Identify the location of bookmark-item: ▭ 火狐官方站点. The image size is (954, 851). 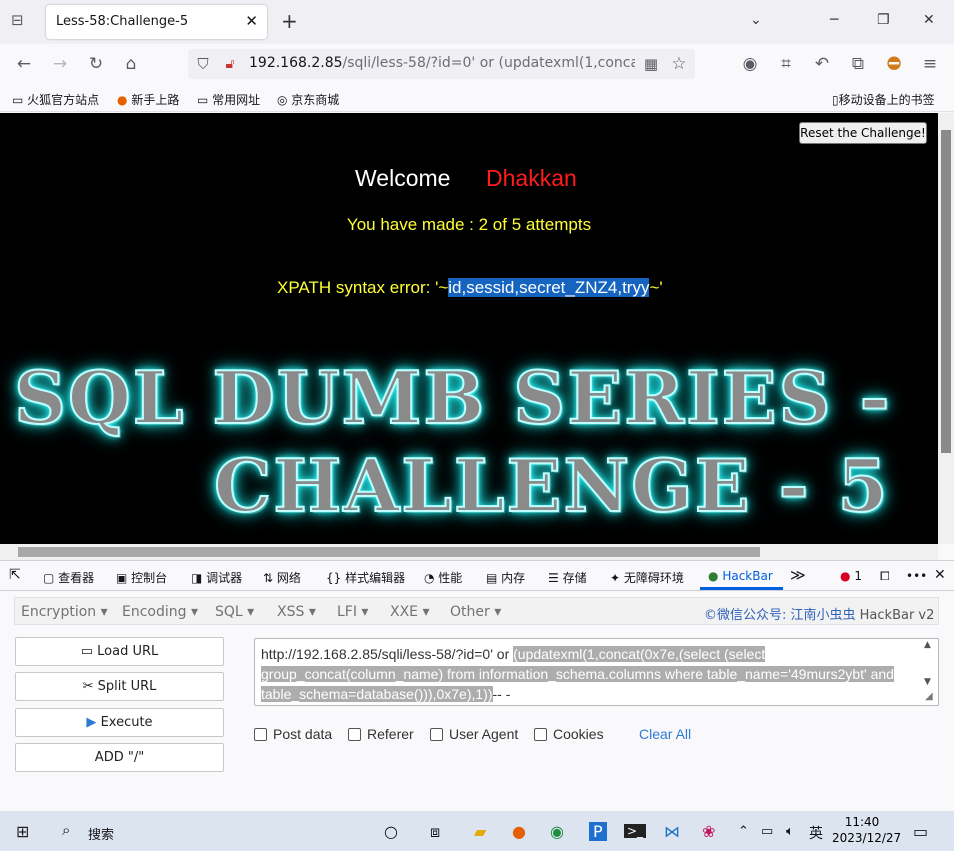
(55, 99).